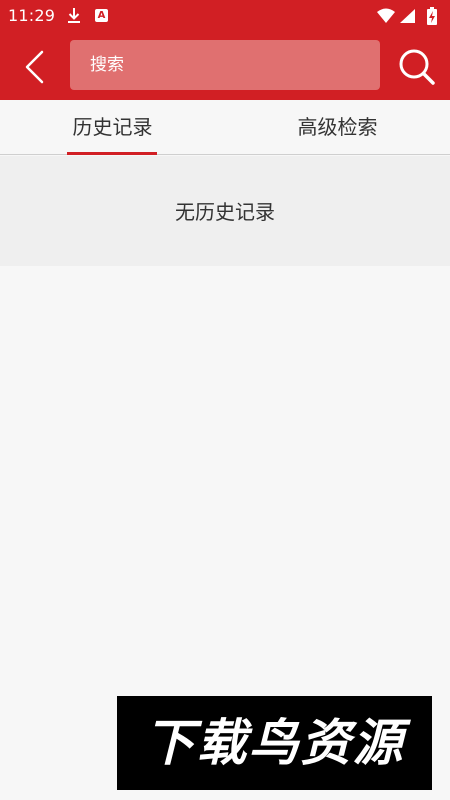 This screenshot has height=800, width=450. What do you see at coordinates (35, 67) in the screenshot?
I see `back-button` at bounding box center [35, 67].